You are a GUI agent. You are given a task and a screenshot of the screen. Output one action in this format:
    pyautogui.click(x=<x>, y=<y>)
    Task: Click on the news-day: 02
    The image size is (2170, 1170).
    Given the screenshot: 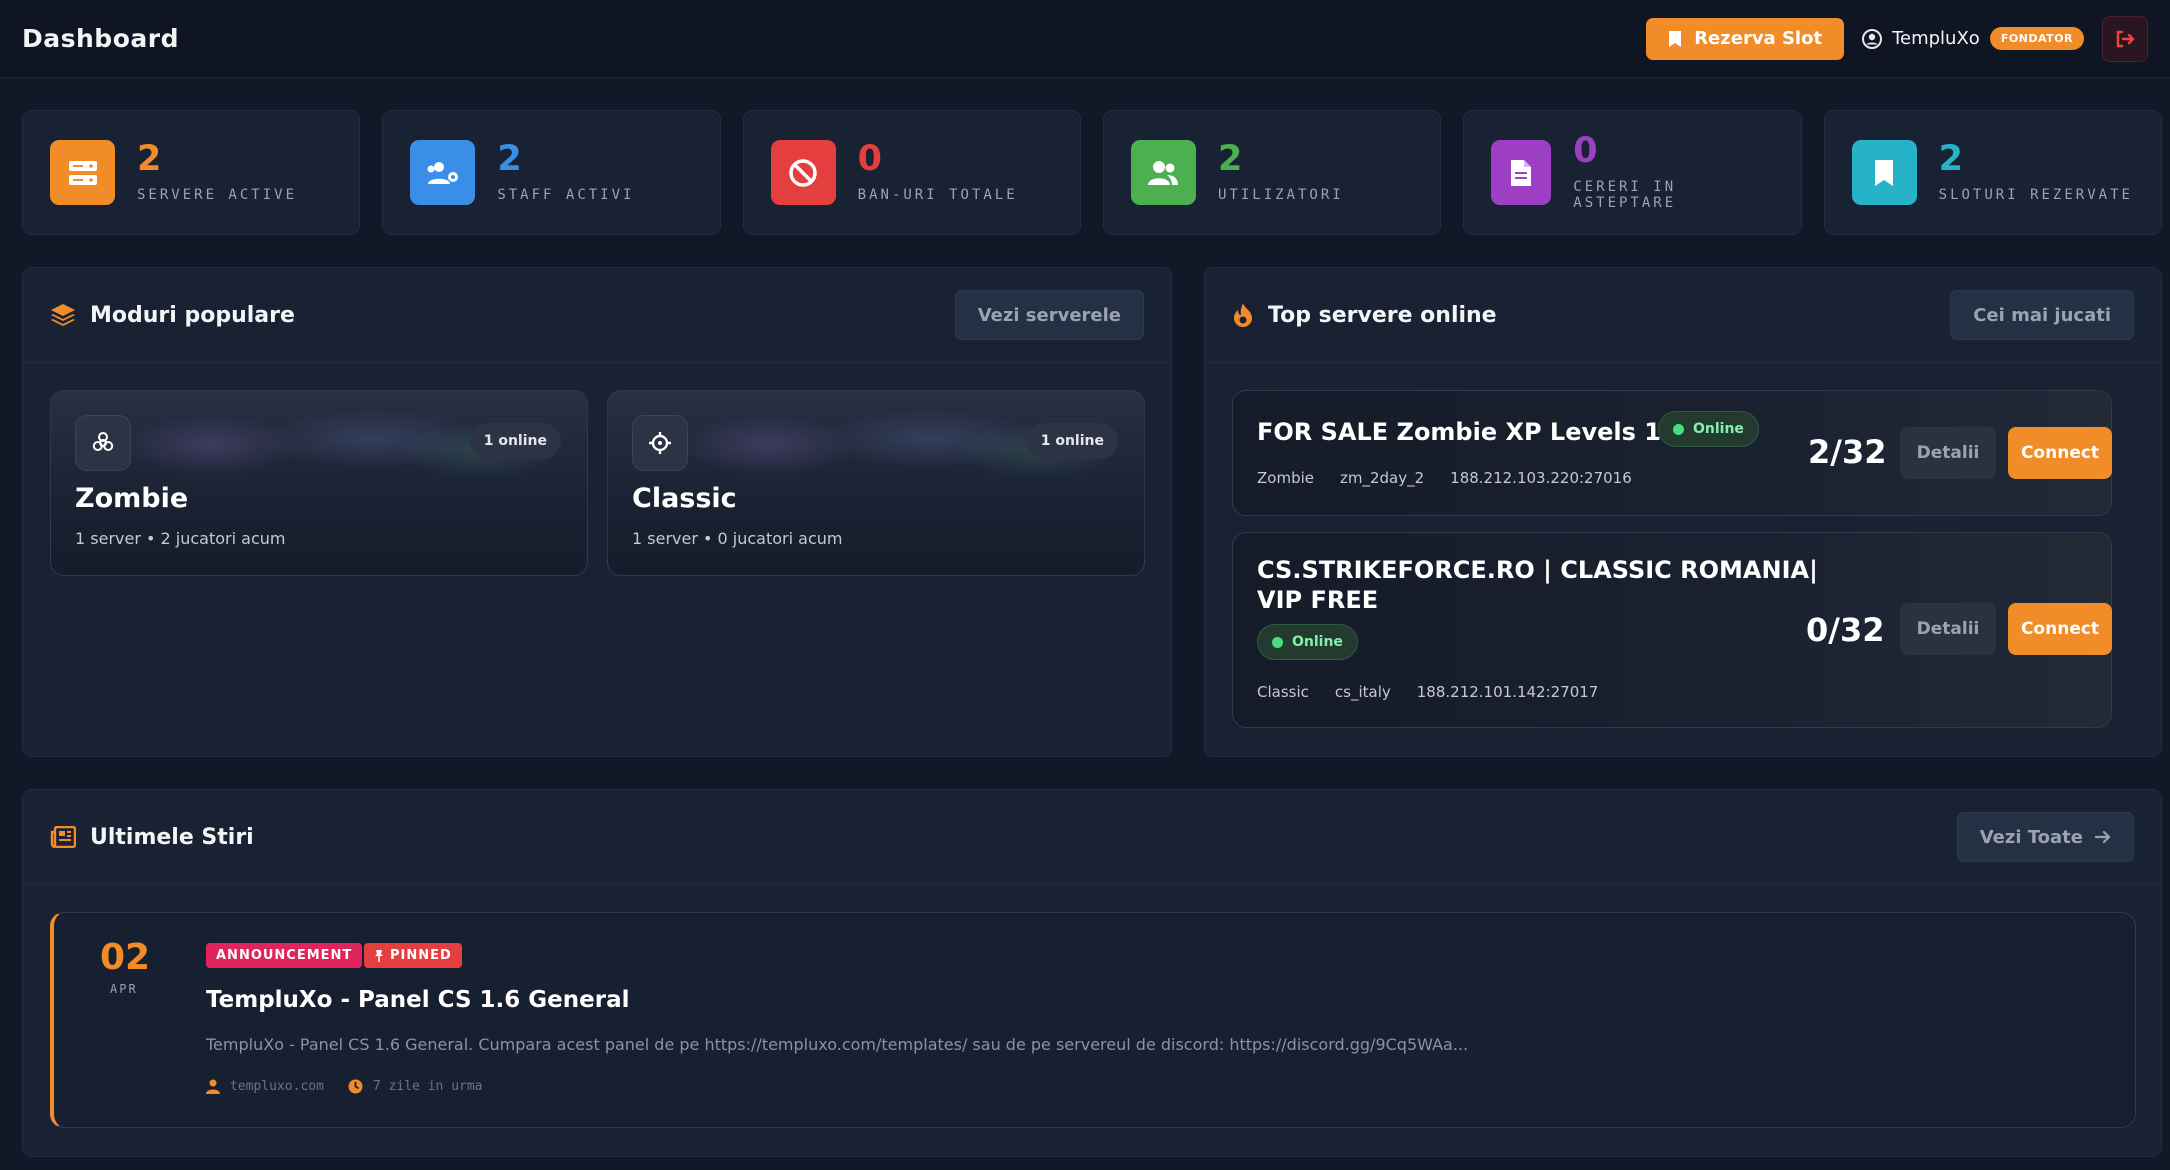 What is the action you would take?
    pyautogui.click(x=125, y=957)
    